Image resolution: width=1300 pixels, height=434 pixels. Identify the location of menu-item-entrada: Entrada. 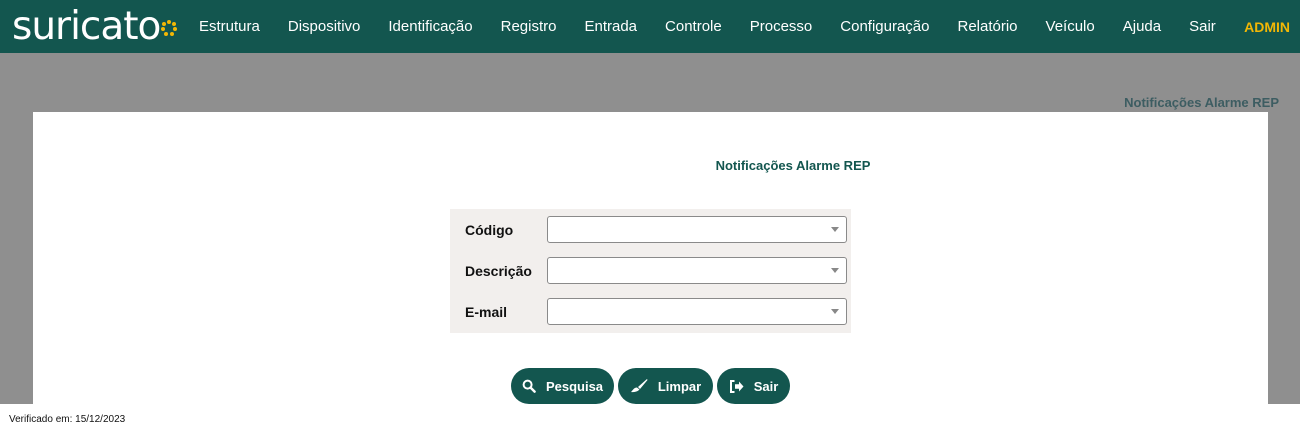
(610, 26).